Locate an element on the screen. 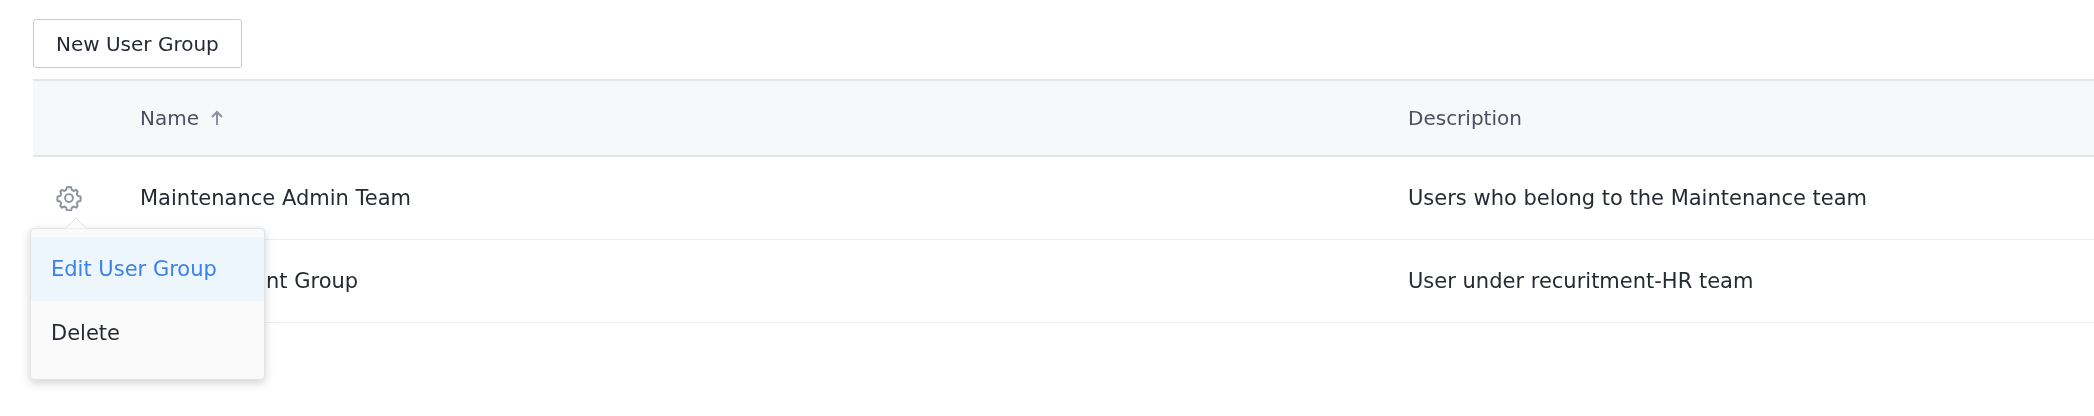 The height and width of the screenshot is (416, 2094). column-header: Description is located at coordinates (1465, 118).